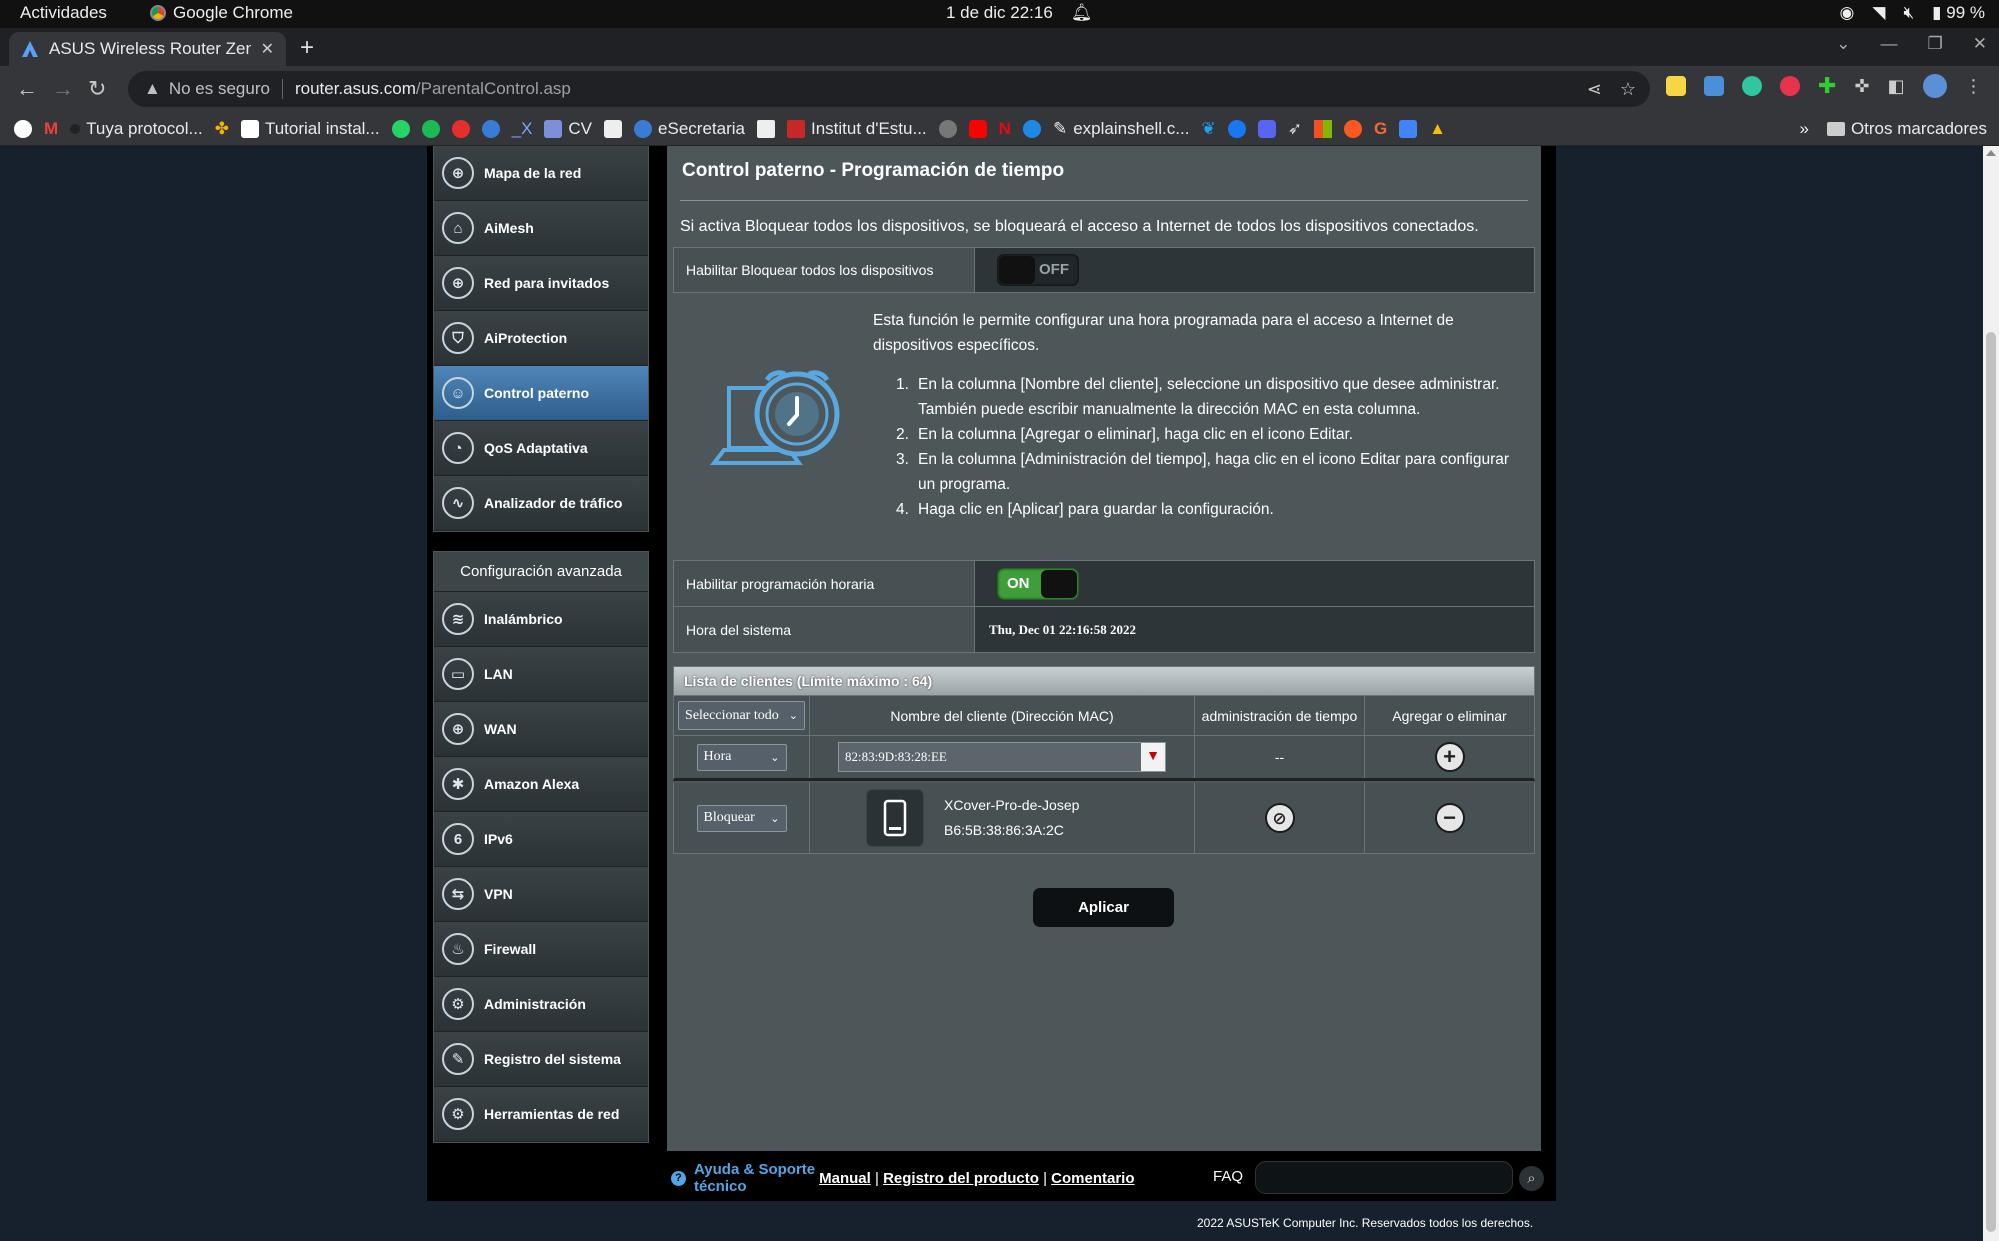  Describe the element at coordinates (1628, 89) in the screenshot. I see `star-icon: ☆` at that location.